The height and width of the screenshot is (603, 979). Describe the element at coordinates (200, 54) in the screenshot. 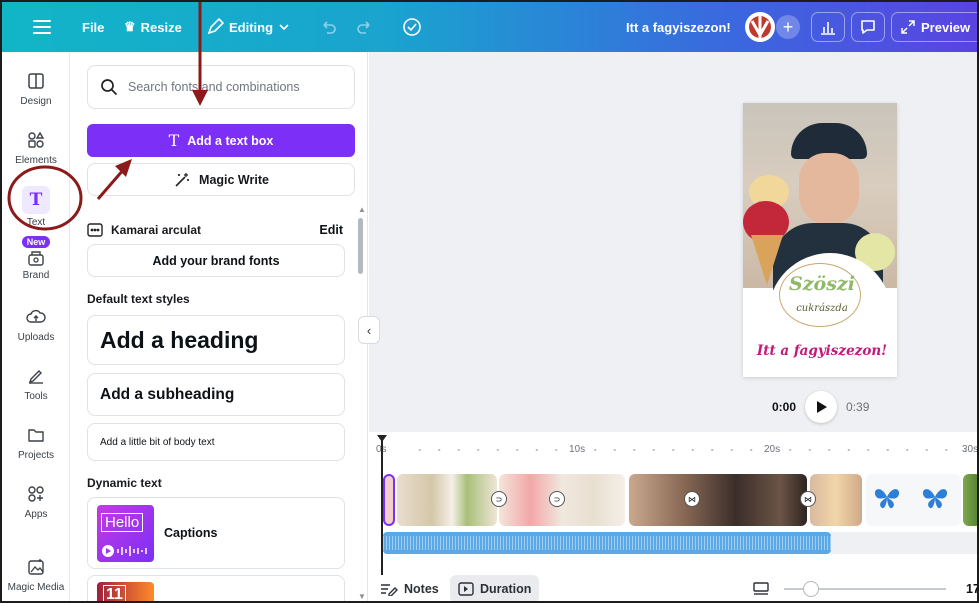

I see `annotation-arrow-down` at that location.